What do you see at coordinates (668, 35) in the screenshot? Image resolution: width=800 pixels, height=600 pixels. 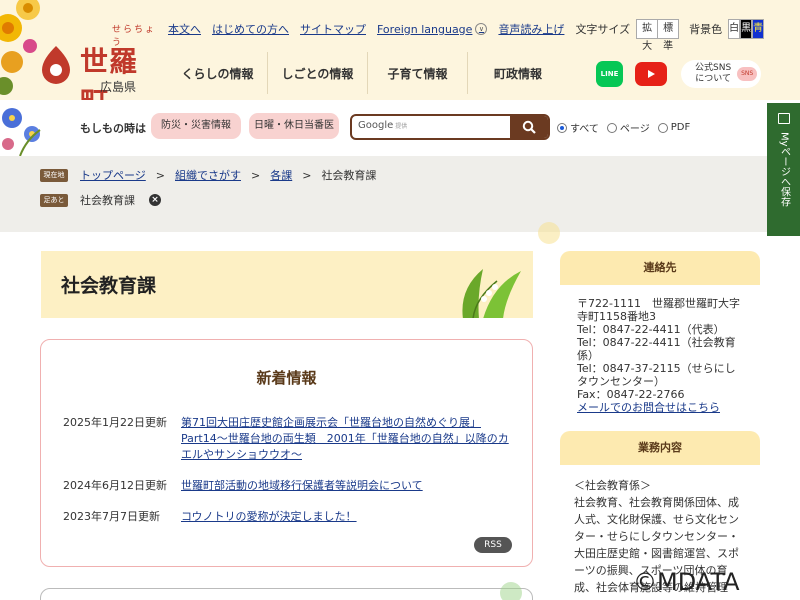 I see `font-size-standard-button: 標準` at bounding box center [668, 35].